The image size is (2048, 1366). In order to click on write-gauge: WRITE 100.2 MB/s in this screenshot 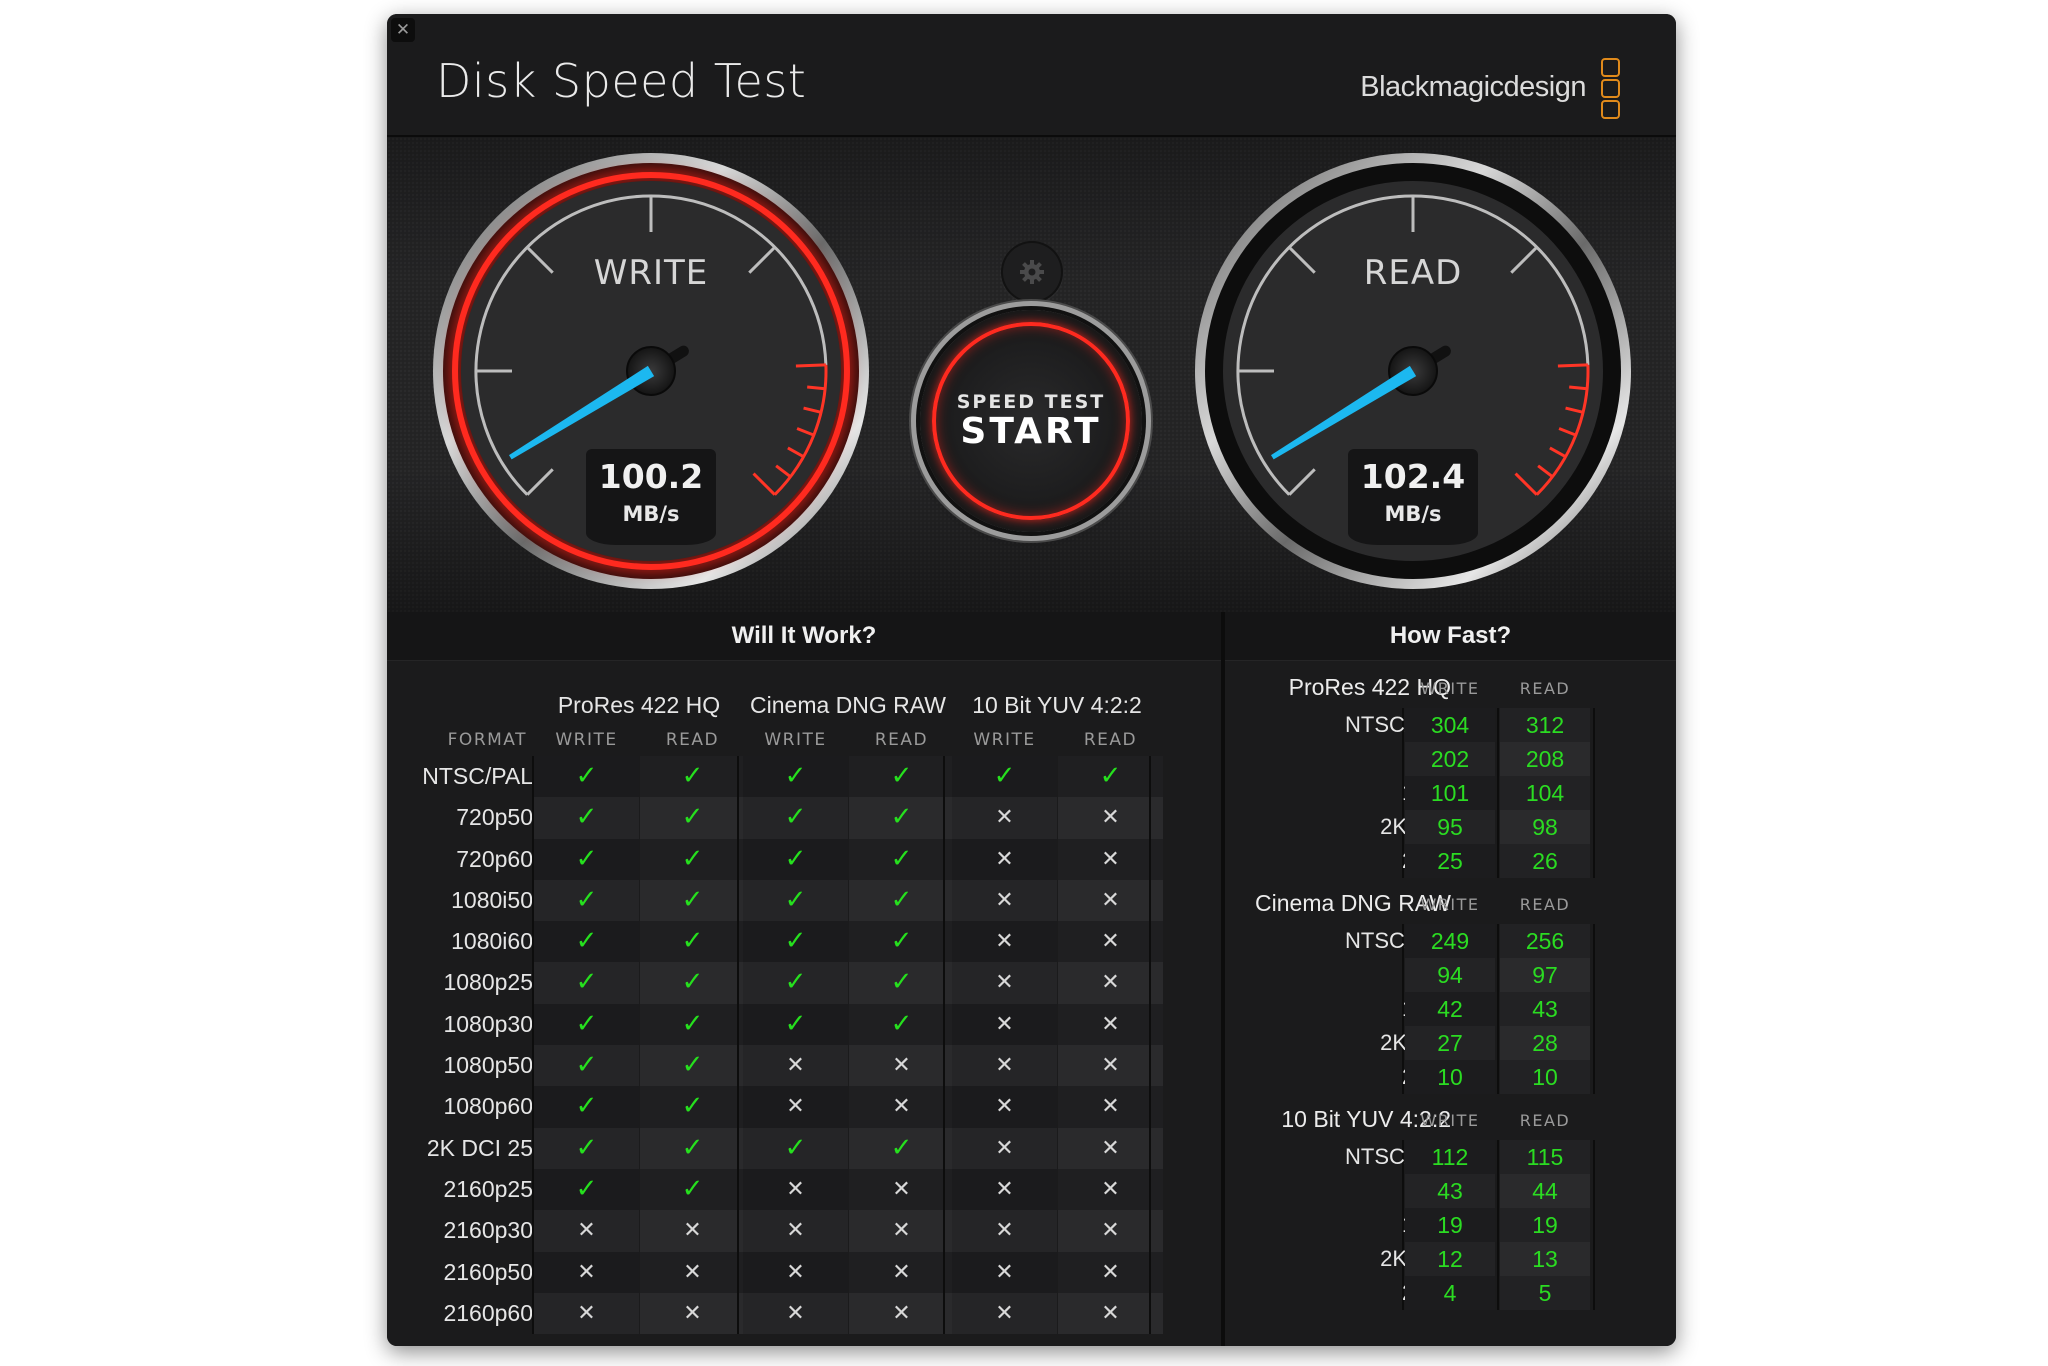, I will do `click(651, 371)`.